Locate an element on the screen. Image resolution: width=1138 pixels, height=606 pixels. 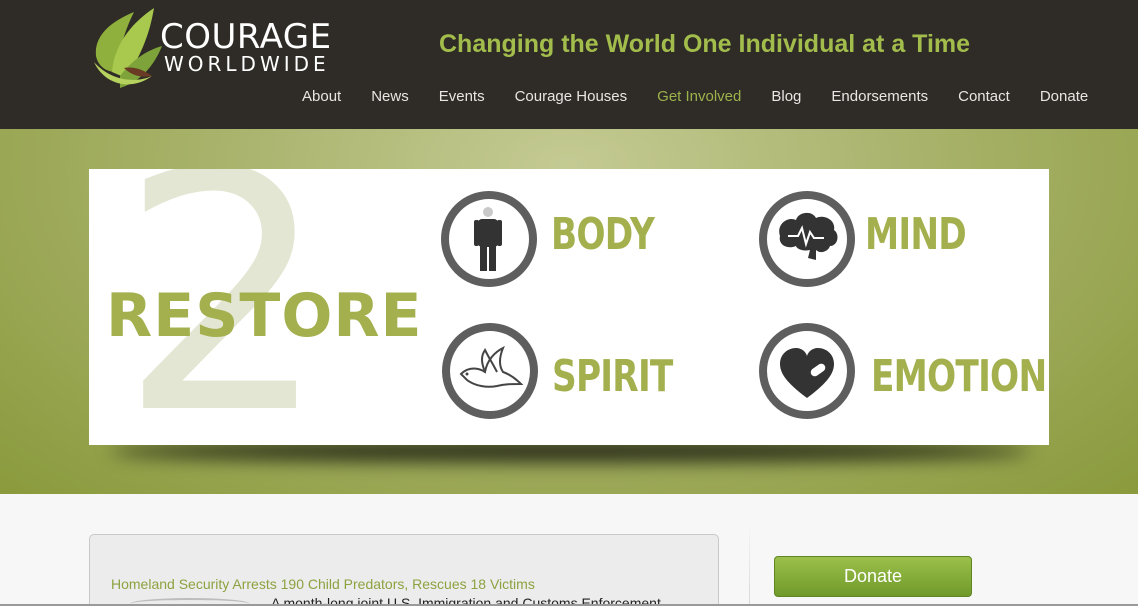
brain-icon is located at coordinates (807, 239).